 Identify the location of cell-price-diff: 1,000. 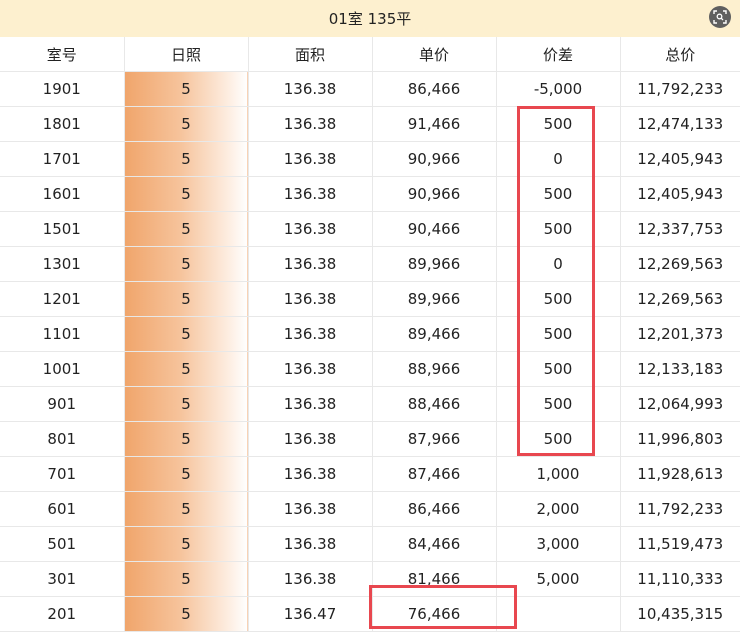
(558, 474).